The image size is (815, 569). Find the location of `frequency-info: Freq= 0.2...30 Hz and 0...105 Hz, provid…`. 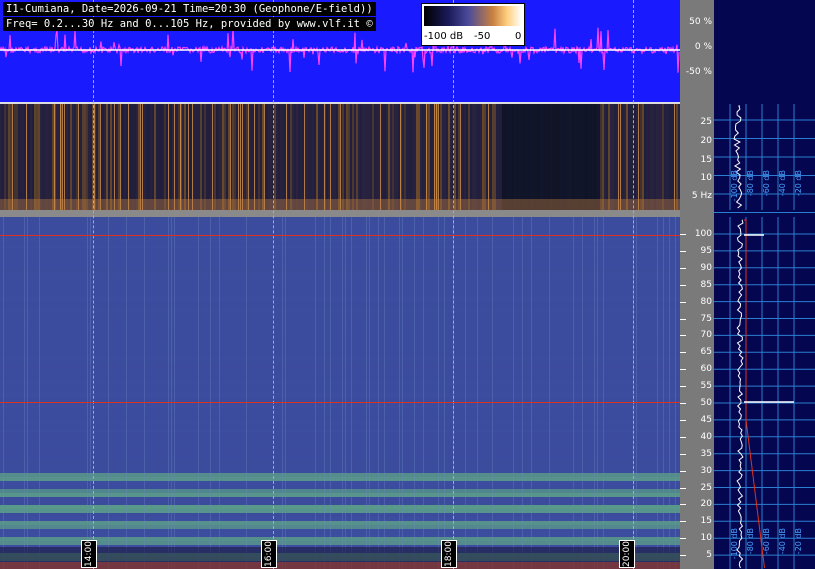

frequency-info: Freq= 0.2...30 Hz and 0...105 Hz, provid… is located at coordinates (189, 24).